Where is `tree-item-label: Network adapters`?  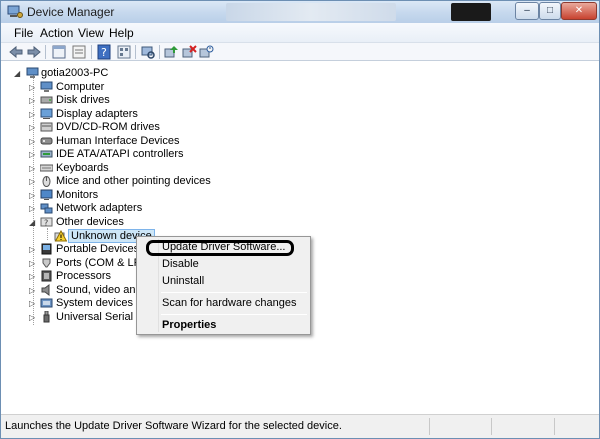 tree-item-label: Network adapters is located at coordinates (99, 208).